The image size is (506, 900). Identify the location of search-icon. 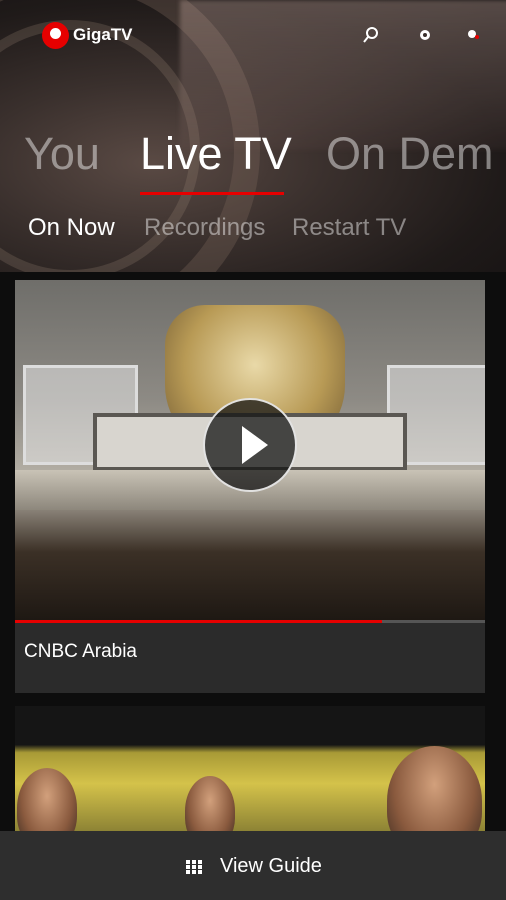
(371, 35).